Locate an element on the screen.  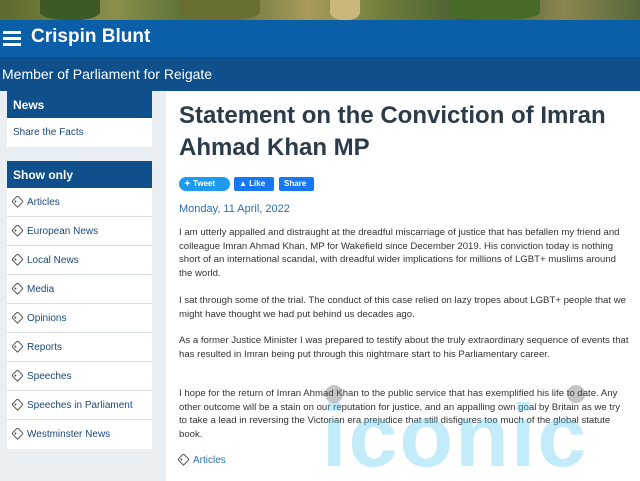
sidebar-item-speeches-in-parliament: Speeches in Parliament is located at coordinates (79, 405).